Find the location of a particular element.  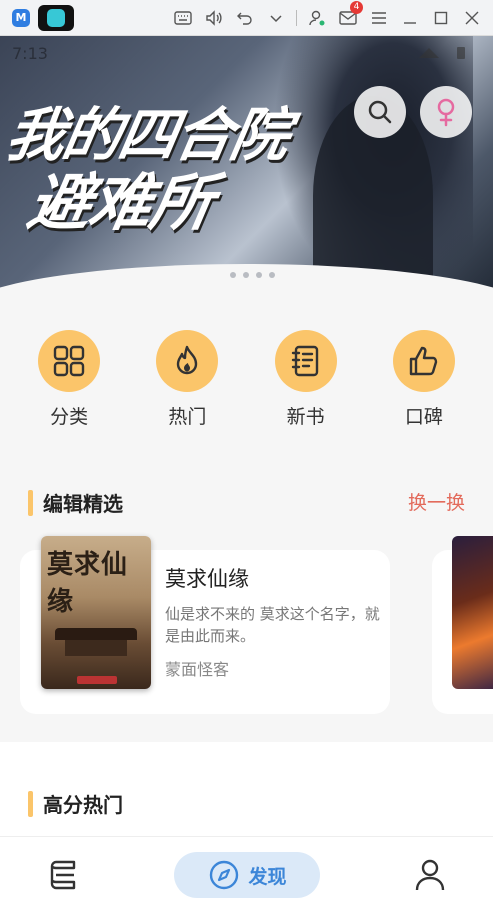

status-bar-indicators is located at coordinates (447, 52).